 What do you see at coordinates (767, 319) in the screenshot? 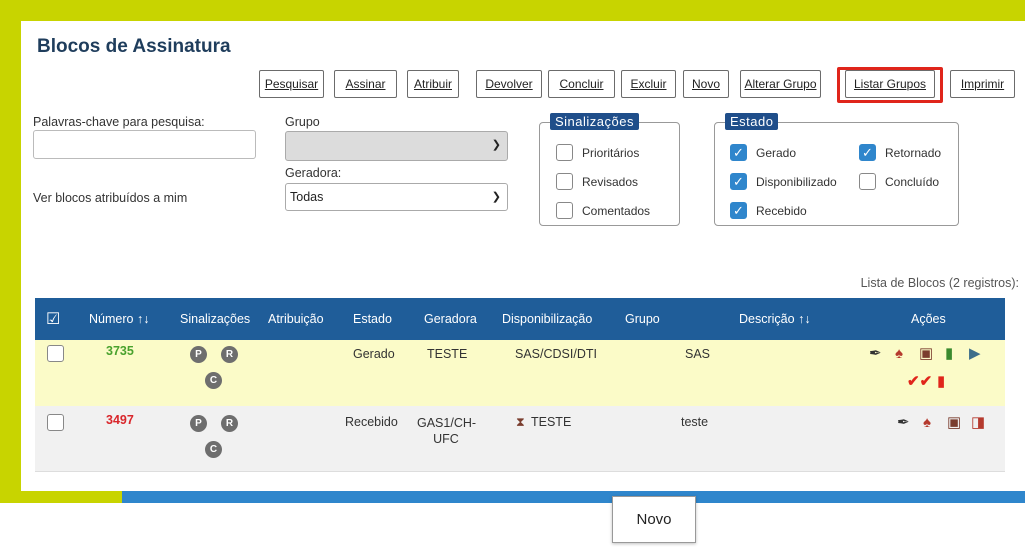
I see `col-descricao-label: Descrição` at bounding box center [767, 319].